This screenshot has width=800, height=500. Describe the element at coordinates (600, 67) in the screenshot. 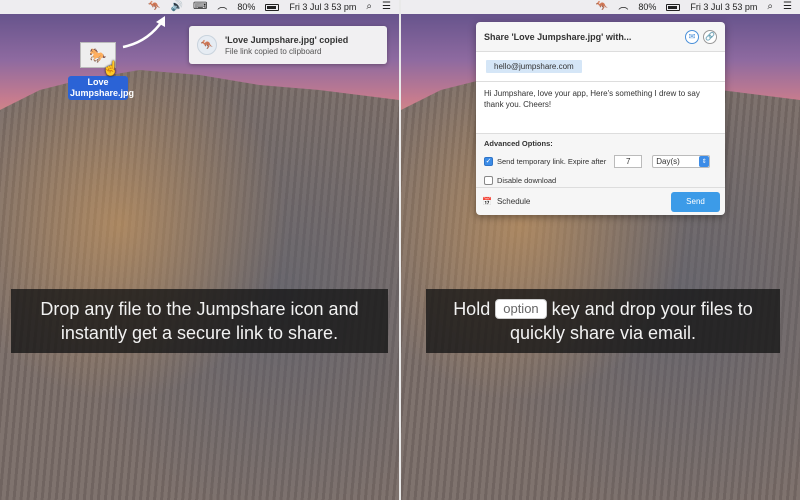

I see `recipient-field: hello@jumpshare.com` at that location.